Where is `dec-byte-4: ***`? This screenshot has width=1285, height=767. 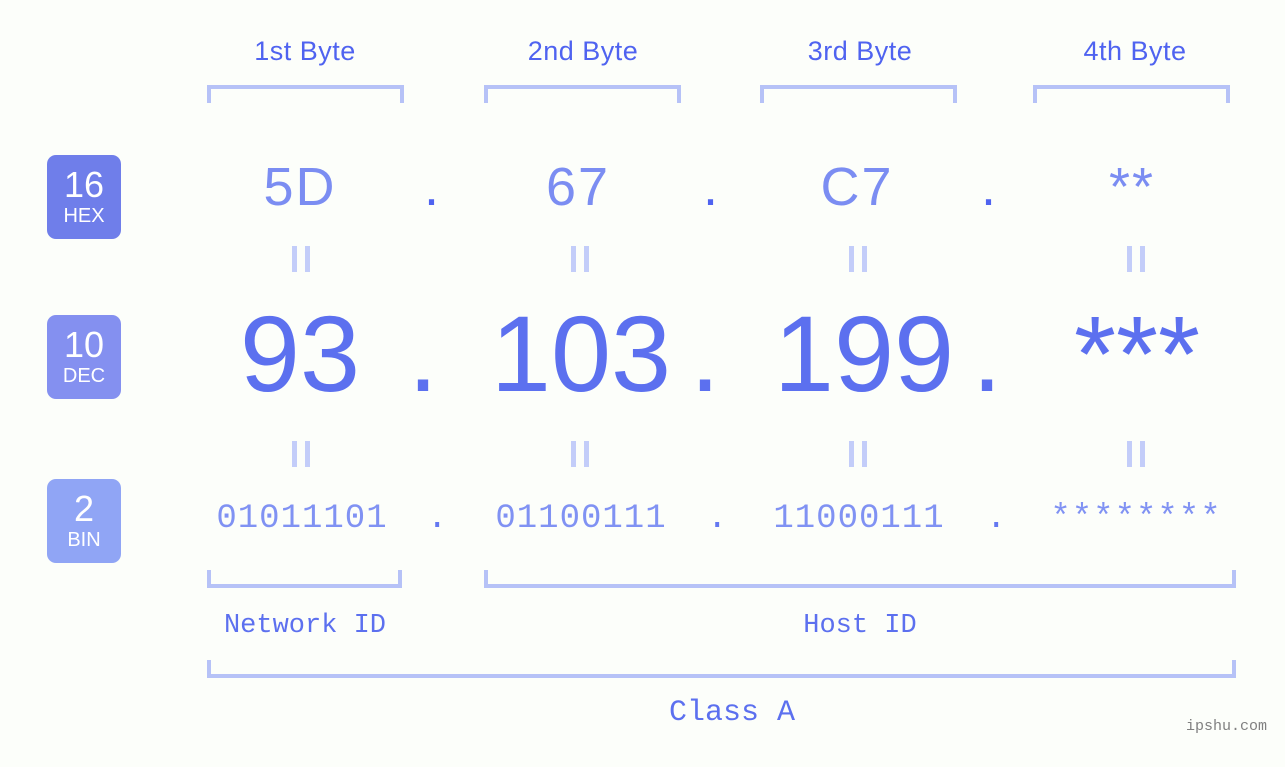
dec-byte-4: *** is located at coordinates (1137, 353).